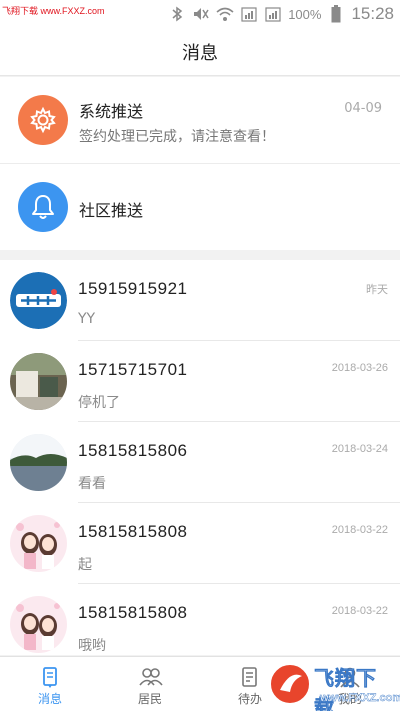 This screenshot has width=400, height=711. What do you see at coordinates (43, 120) in the screenshot?
I see `gear-icon` at bounding box center [43, 120].